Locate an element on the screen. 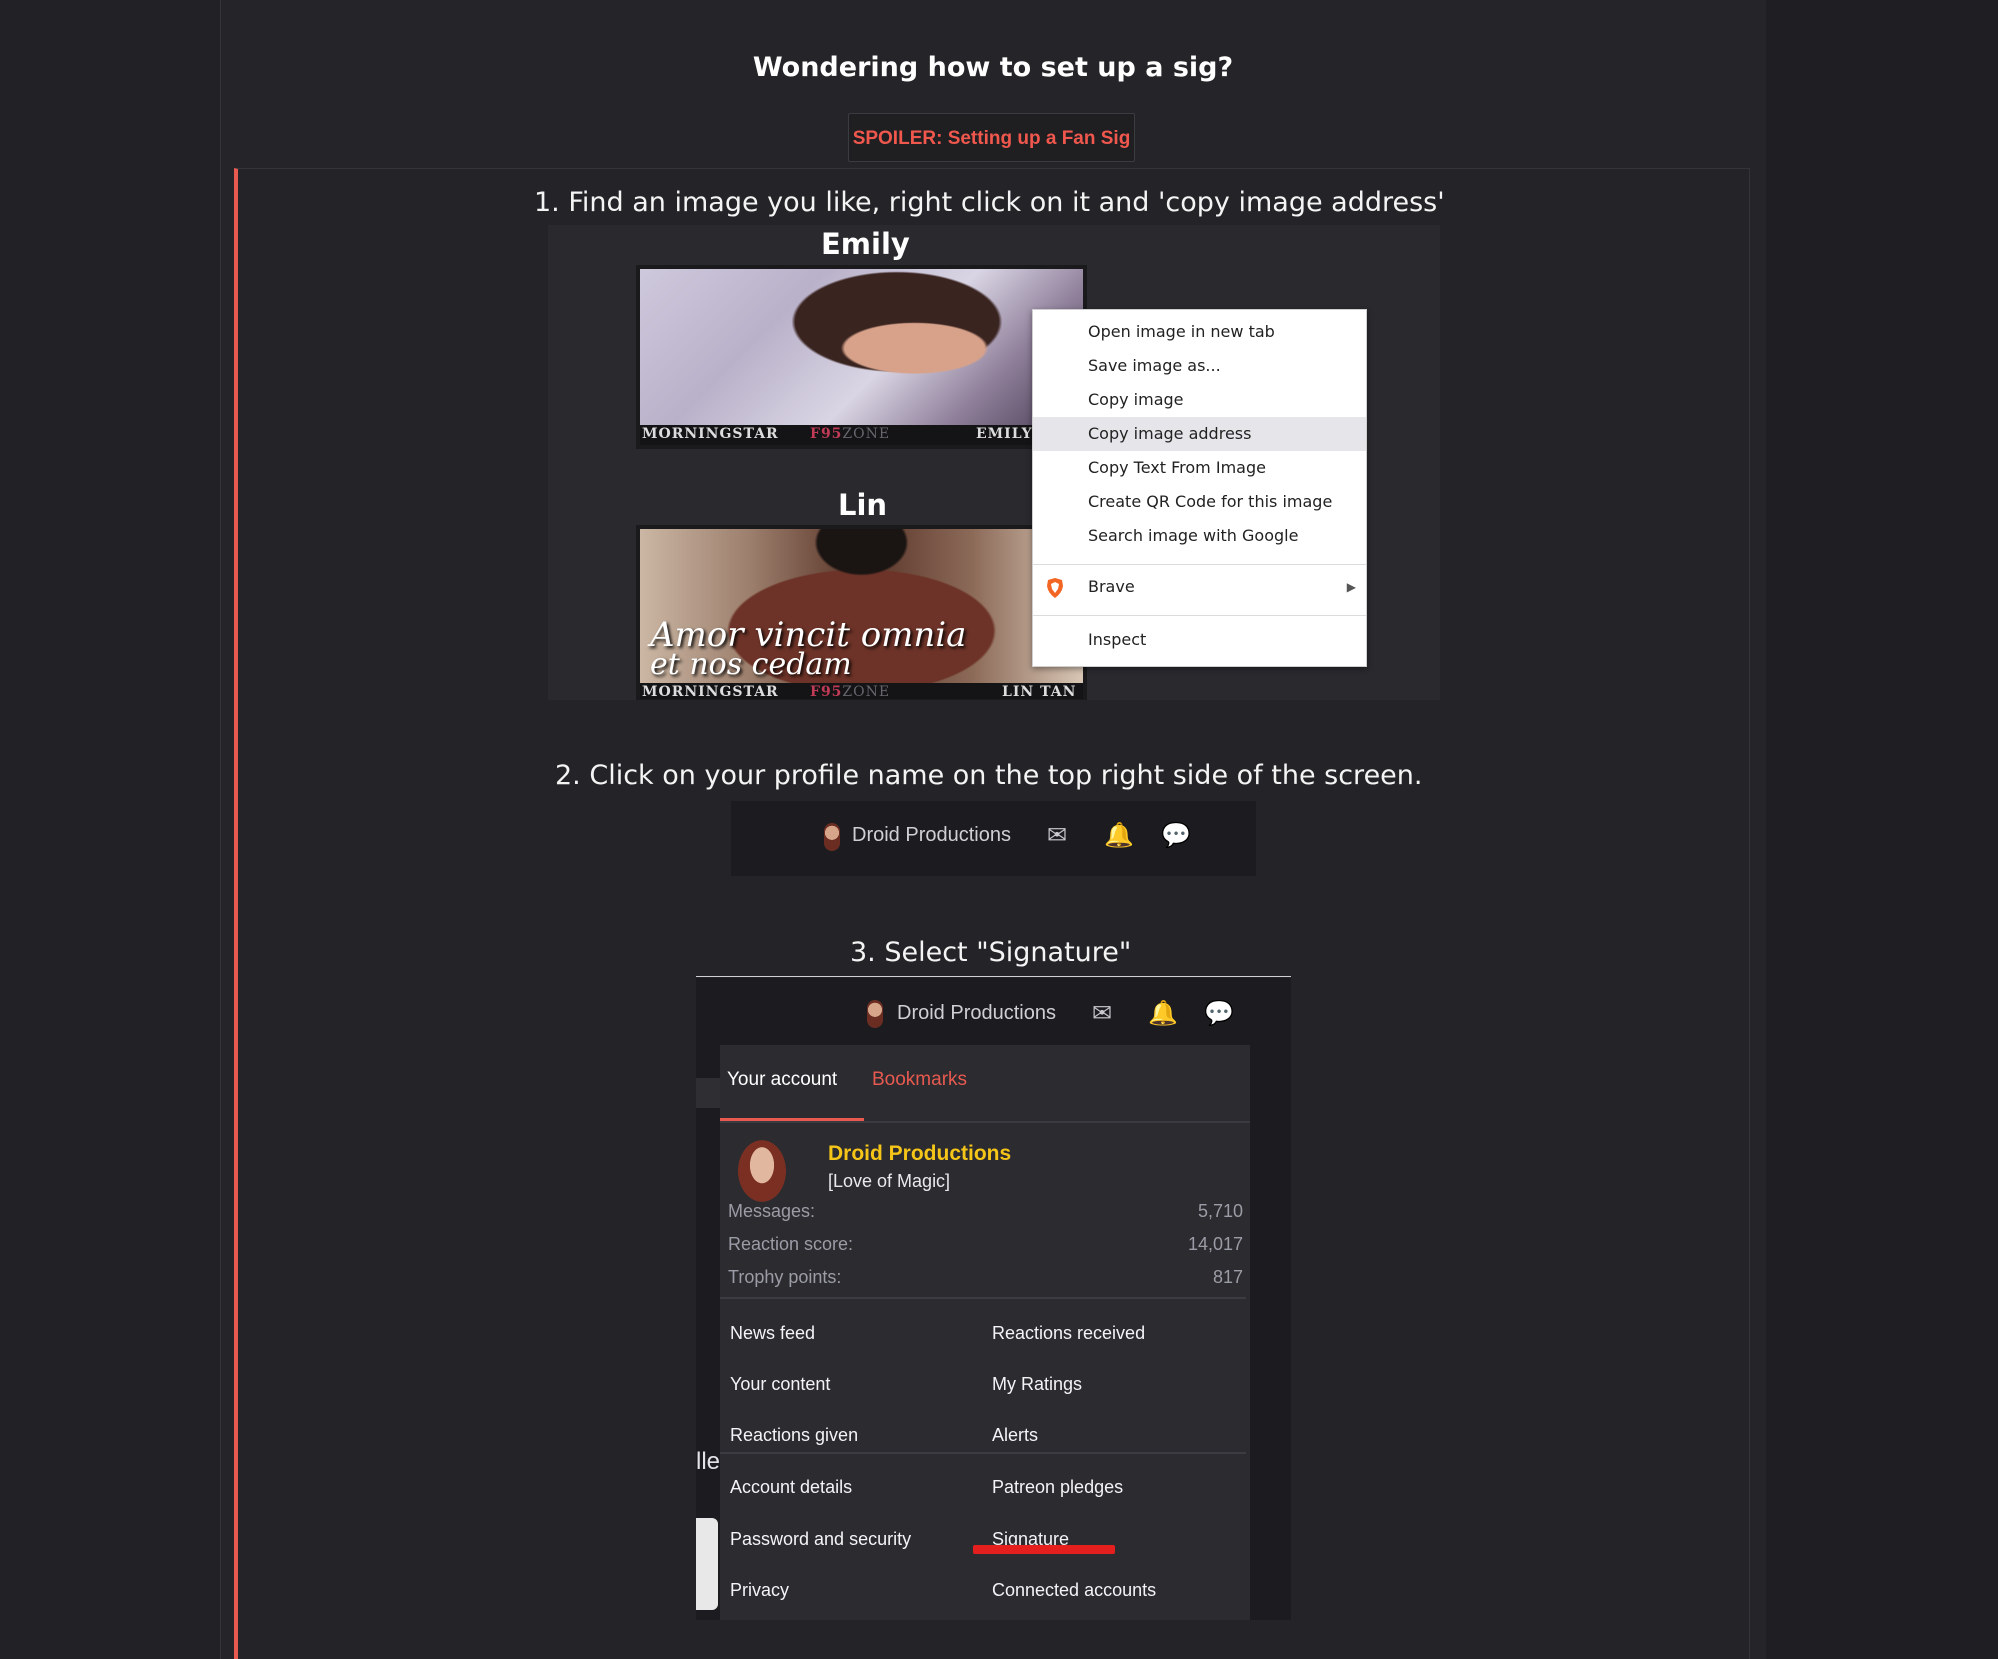  menu-inspect: Inspect is located at coordinates (1199, 640).